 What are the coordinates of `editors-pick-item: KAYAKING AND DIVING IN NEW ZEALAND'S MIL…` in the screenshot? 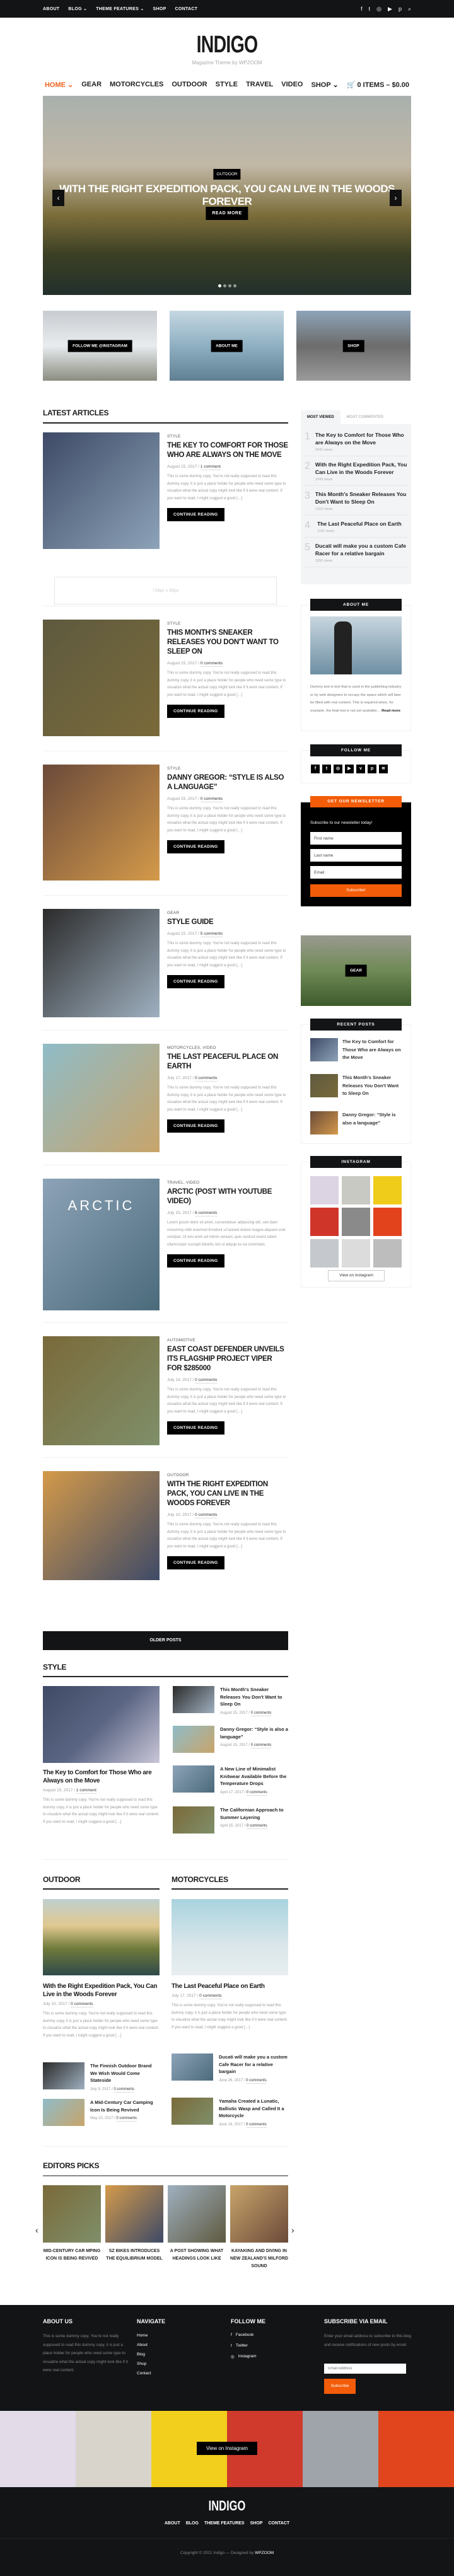 It's located at (259, 2227).